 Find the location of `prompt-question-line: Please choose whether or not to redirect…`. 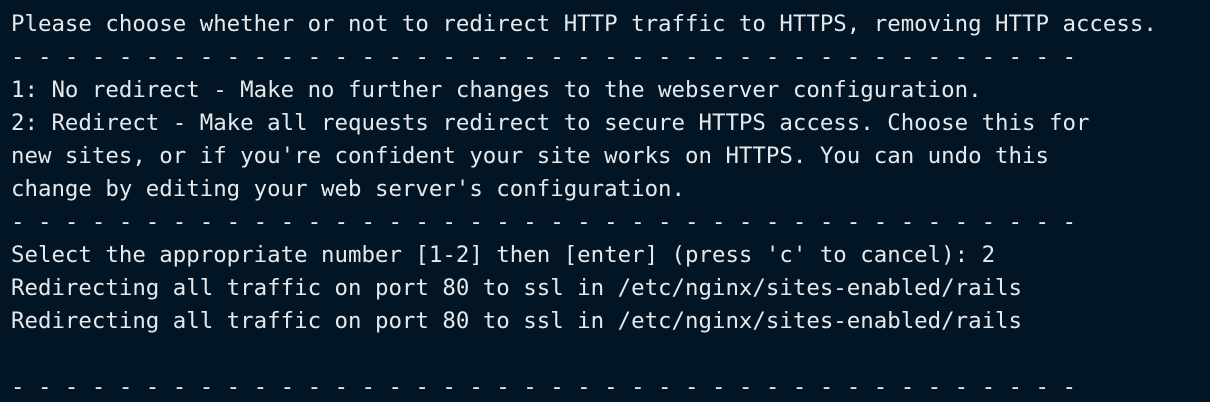

prompt-question-line: Please choose whether or not to redirect… is located at coordinates (584, 24).